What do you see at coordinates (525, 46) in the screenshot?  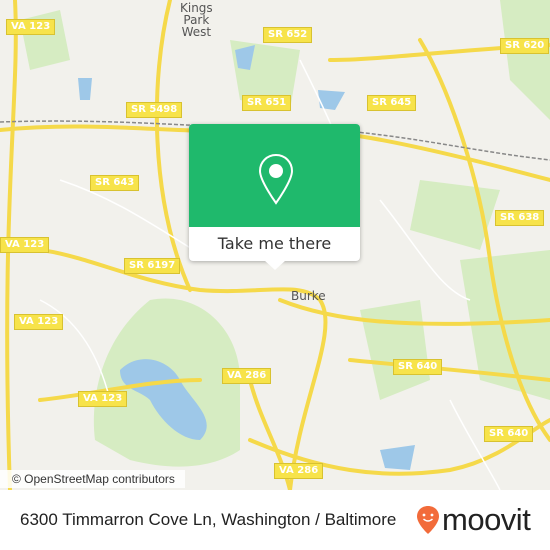 I see `shield-sr-620: SR 620` at bounding box center [525, 46].